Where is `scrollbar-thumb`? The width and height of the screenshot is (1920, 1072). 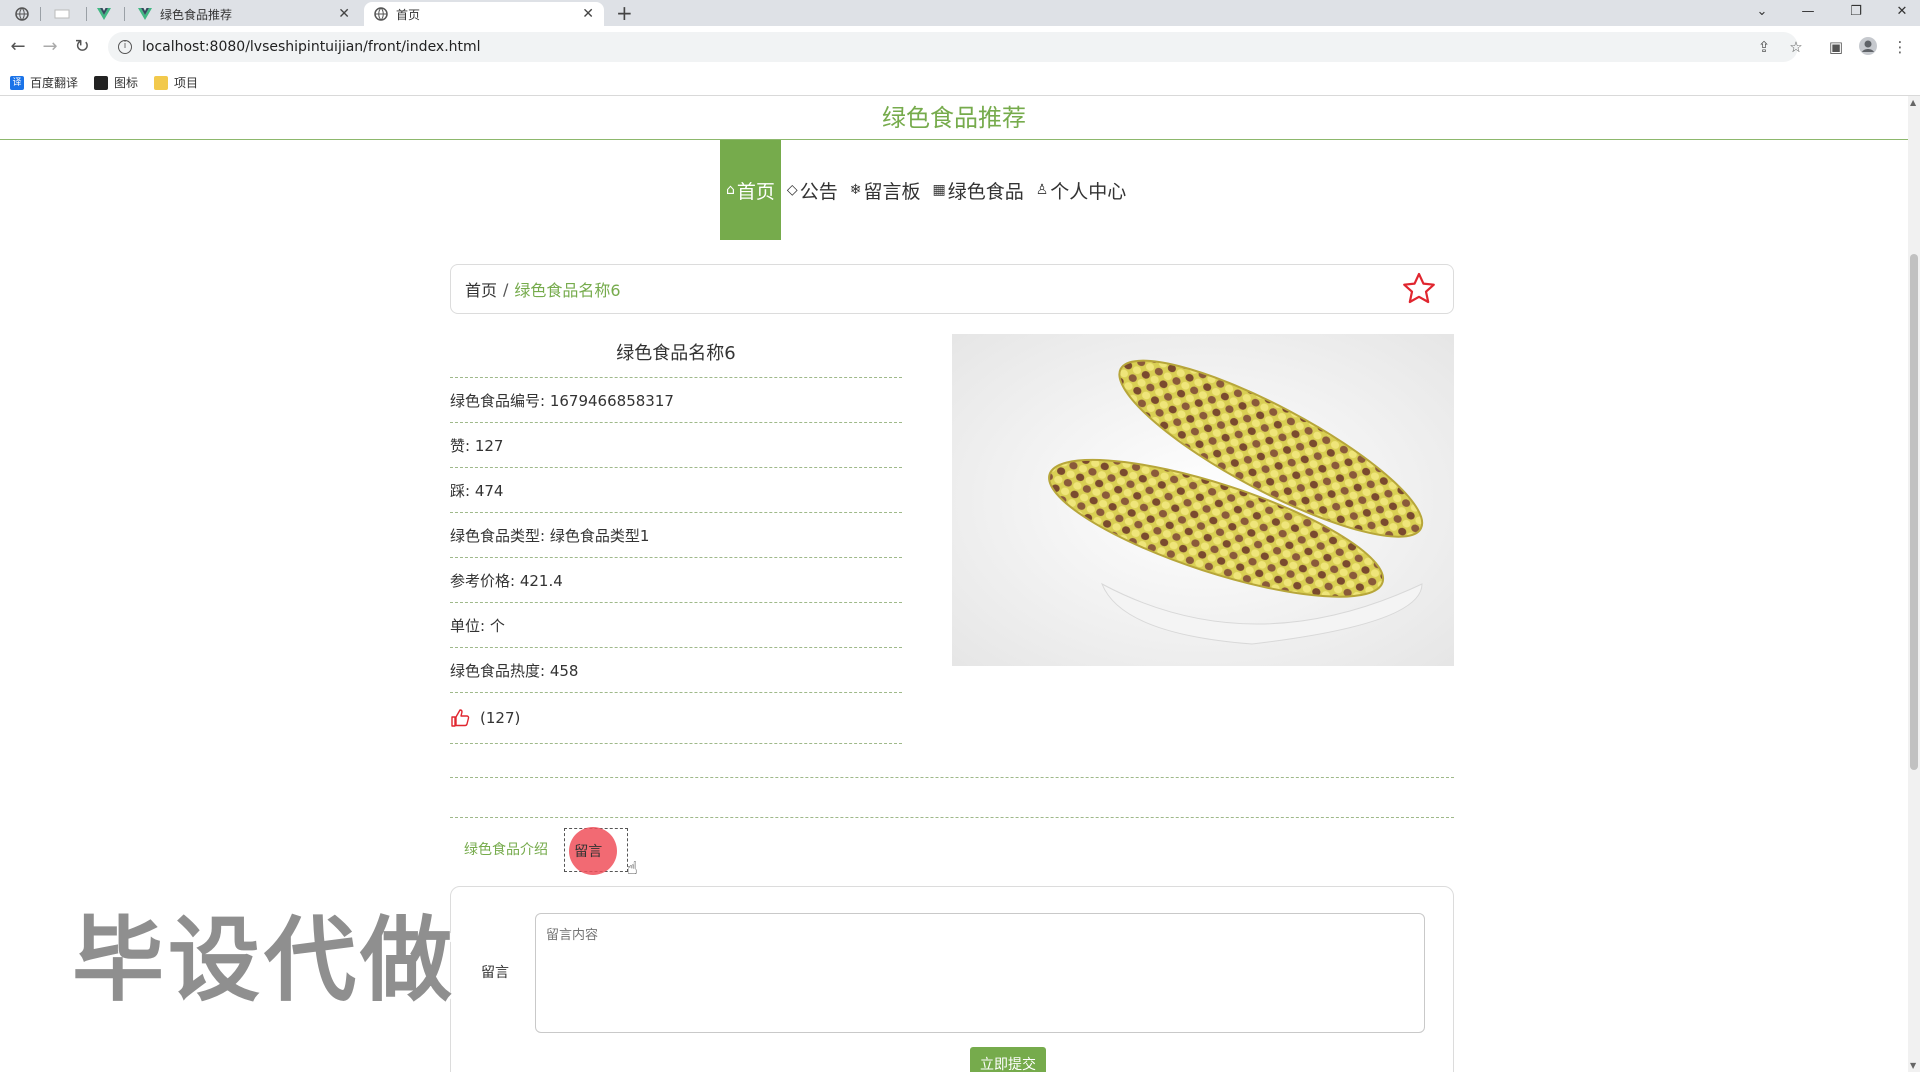 scrollbar-thumb is located at coordinates (1914, 512).